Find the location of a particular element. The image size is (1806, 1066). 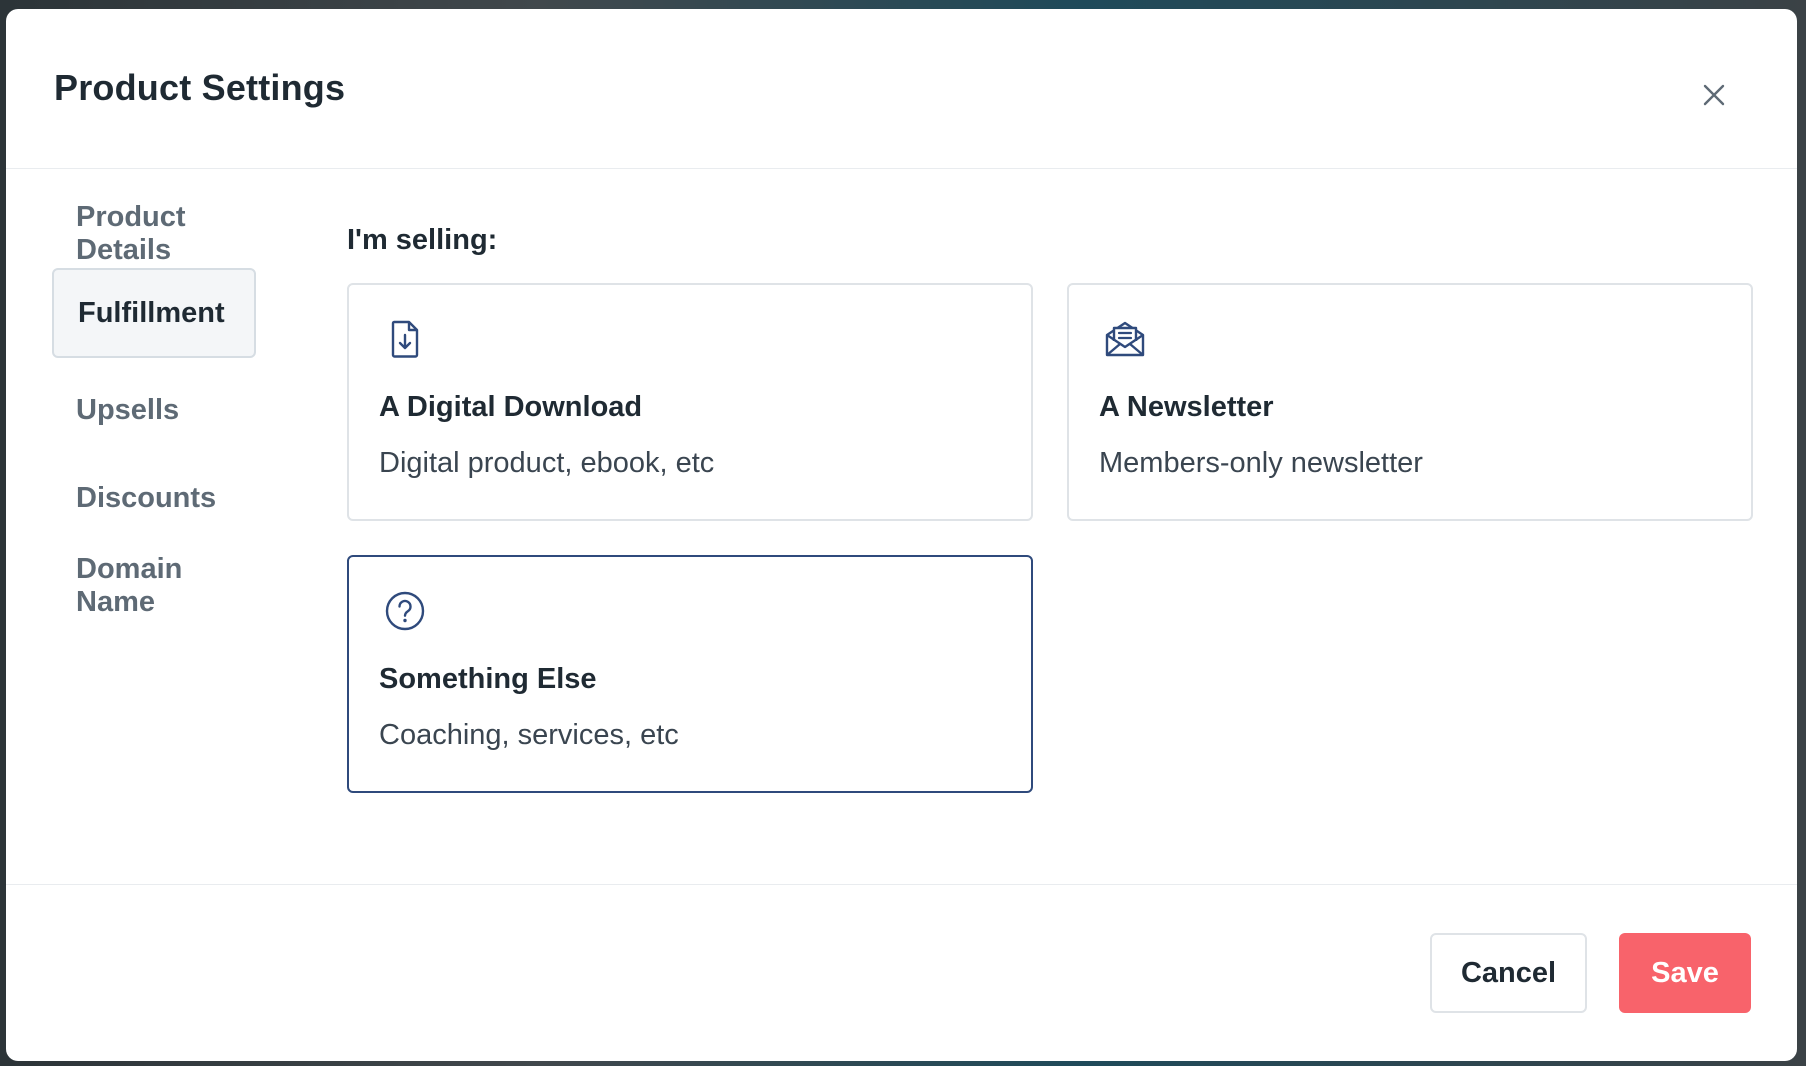

option-card-something-else: Something Else Coaching, services, etc is located at coordinates (690, 674).